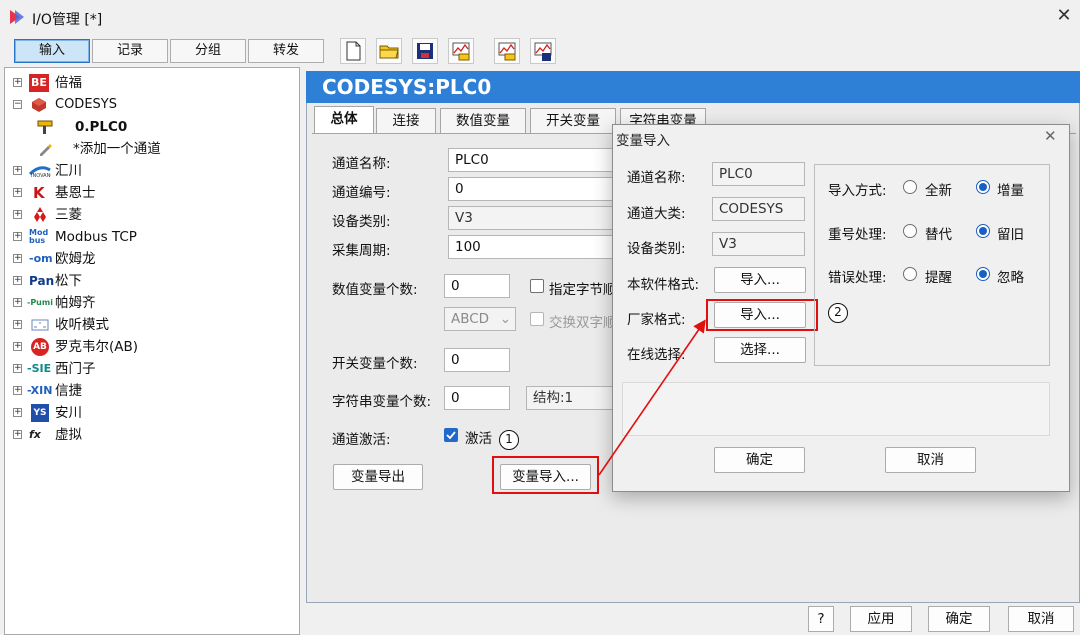 This screenshot has width=1080, height=635. I want to click on string-count-field: 0, so click(477, 398).